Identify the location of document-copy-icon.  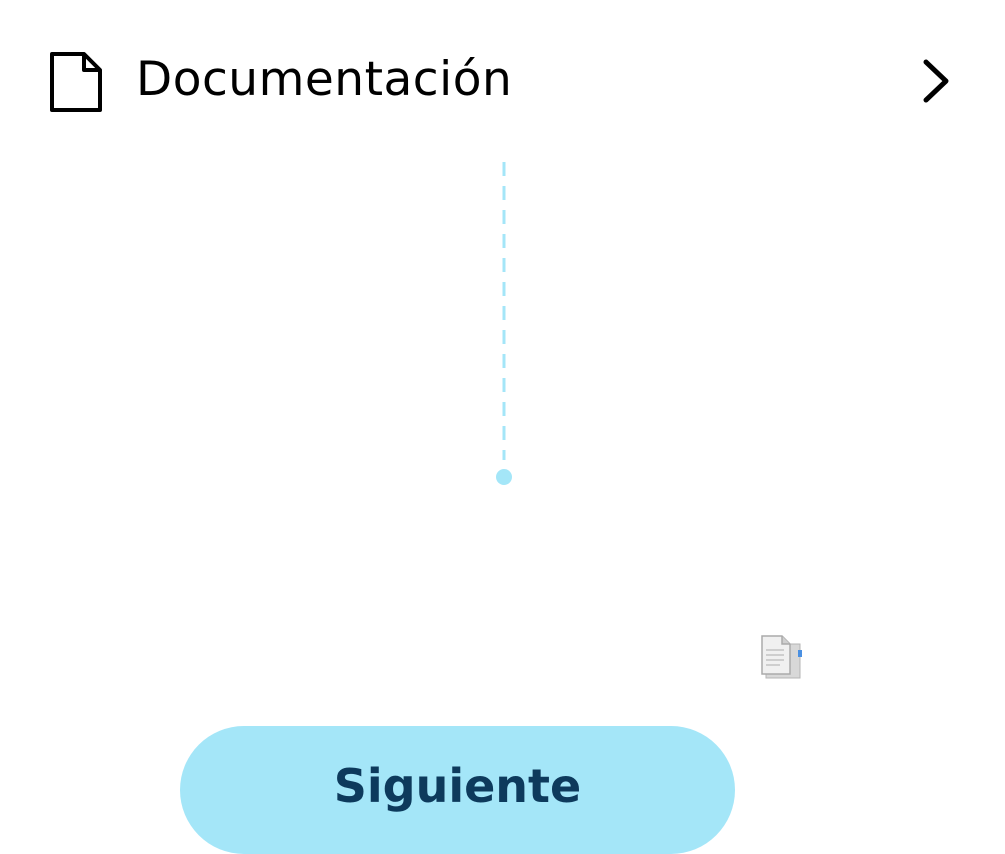
(781, 657).